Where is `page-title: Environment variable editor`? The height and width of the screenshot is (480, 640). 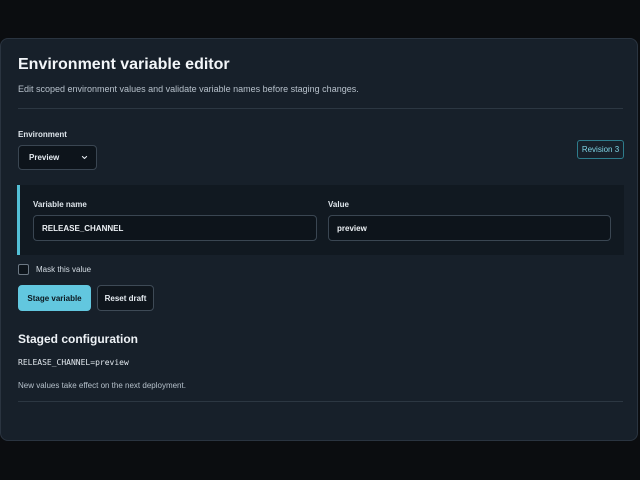
page-title: Environment variable editor is located at coordinates (124, 64).